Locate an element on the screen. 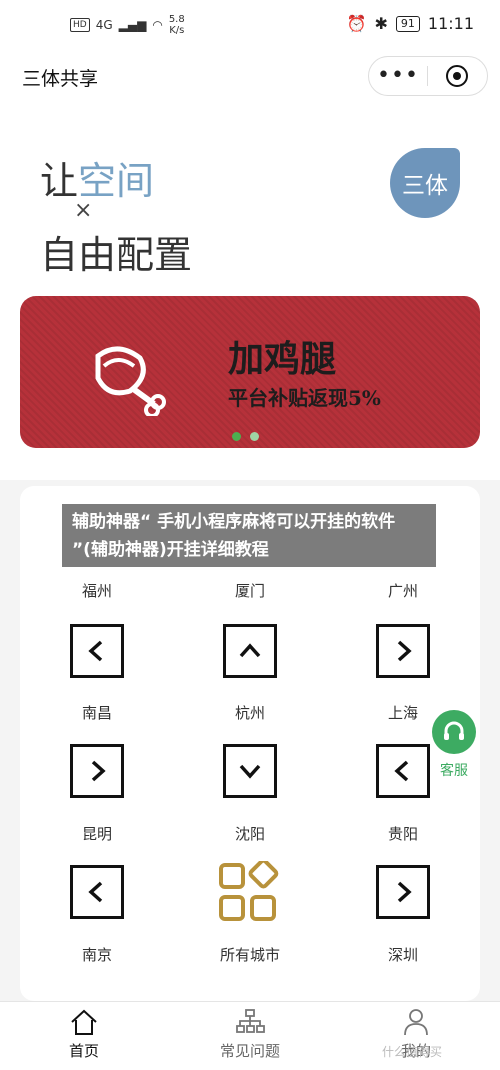  status-right: ⏰ ✱ 91 11:11 is located at coordinates (410, 23).